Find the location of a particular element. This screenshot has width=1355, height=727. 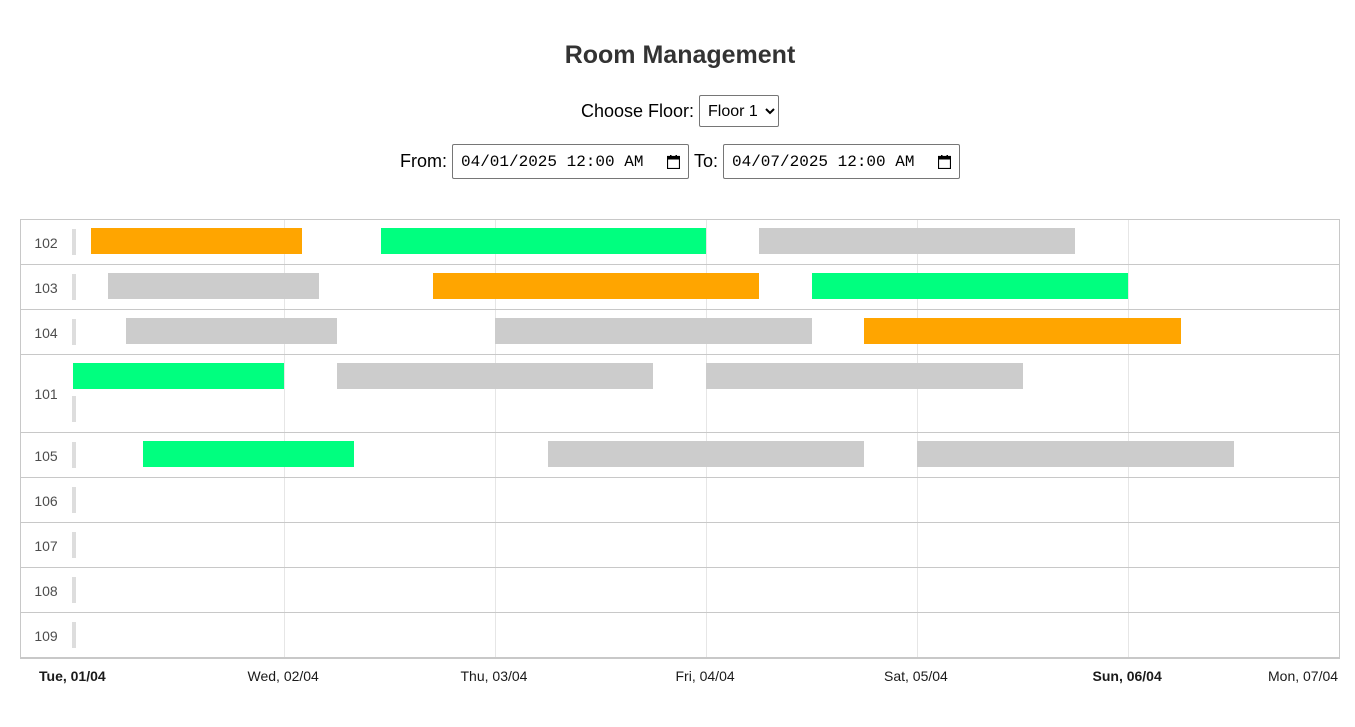

from-label: From: is located at coordinates (423, 161).